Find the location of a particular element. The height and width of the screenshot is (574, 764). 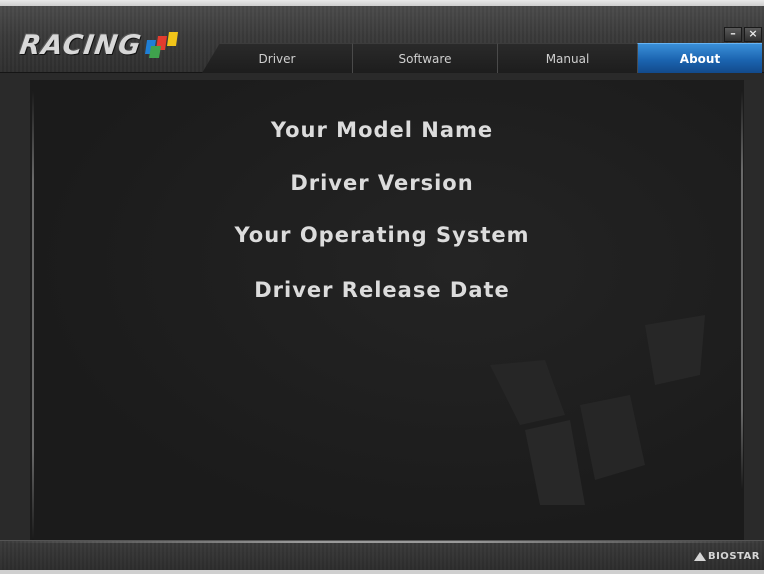

close-button: × is located at coordinates (753, 34).